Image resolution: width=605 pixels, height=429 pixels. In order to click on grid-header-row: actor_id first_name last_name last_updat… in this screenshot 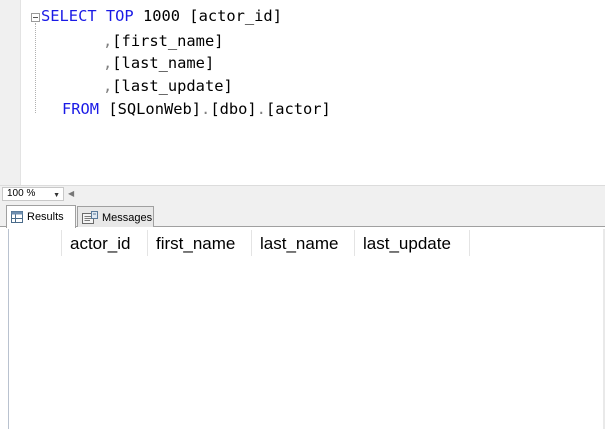, I will do `click(239, 243)`.